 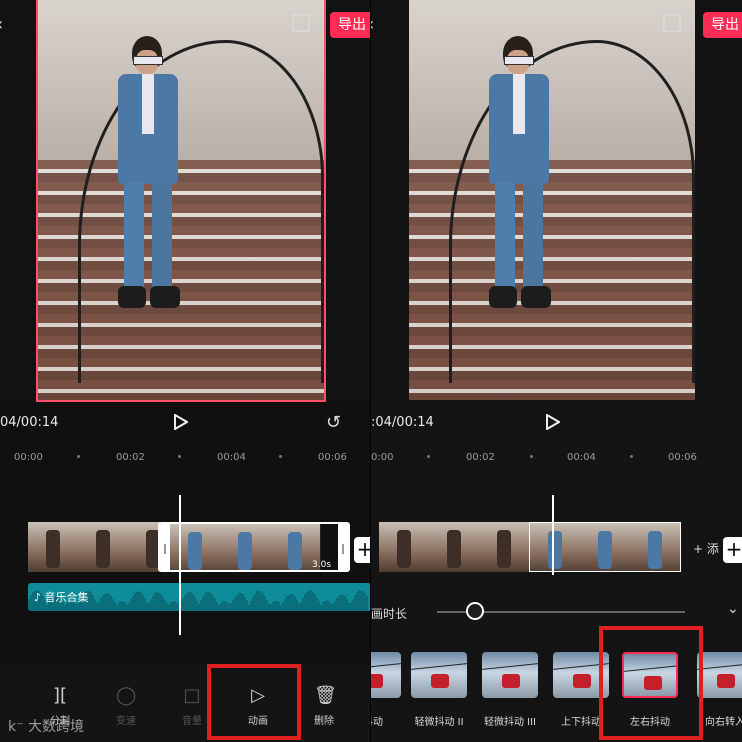 What do you see at coordinates (254, 547) in the screenshot?
I see `selected-video-clip: 3.0s` at bounding box center [254, 547].